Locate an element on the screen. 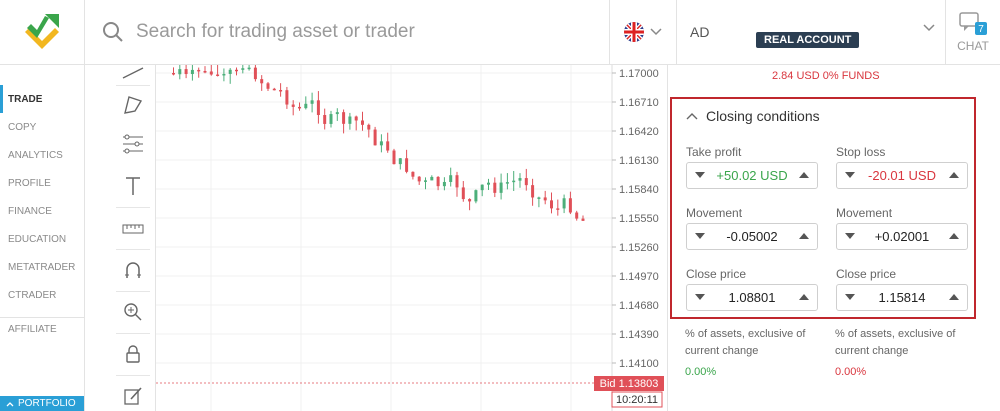 The height and width of the screenshot is (411, 1000). zoom-tool is located at coordinates (133, 312).